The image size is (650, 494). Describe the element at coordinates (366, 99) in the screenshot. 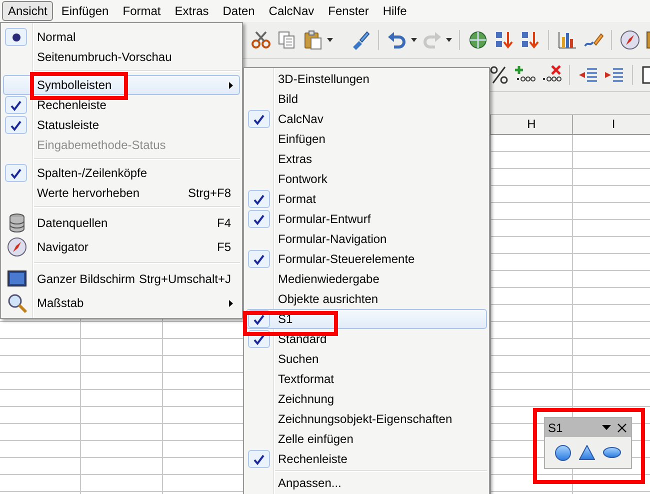

I see `menu-item: Bild` at that location.